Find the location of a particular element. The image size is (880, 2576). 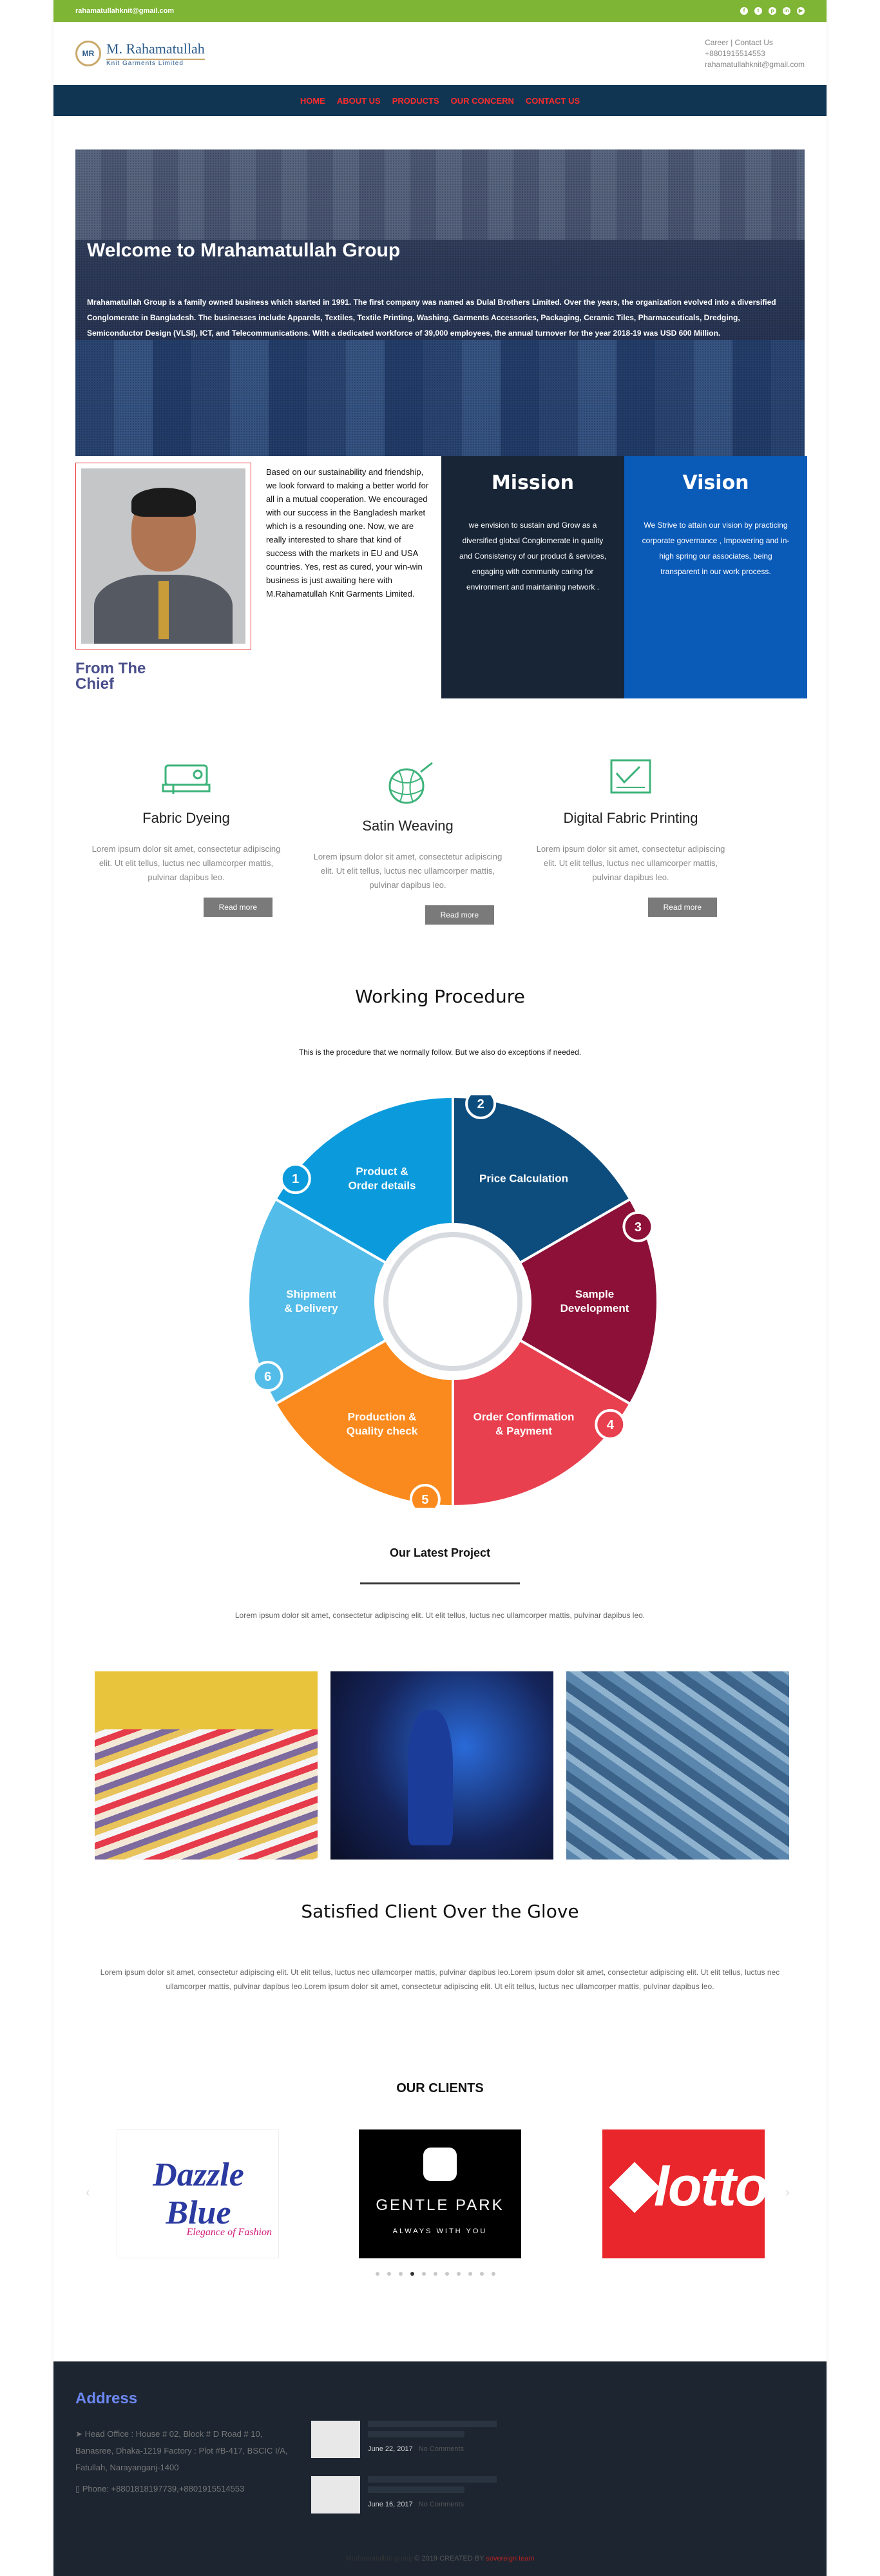

logo-name: M. Rahamatullah is located at coordinates (155, 49).